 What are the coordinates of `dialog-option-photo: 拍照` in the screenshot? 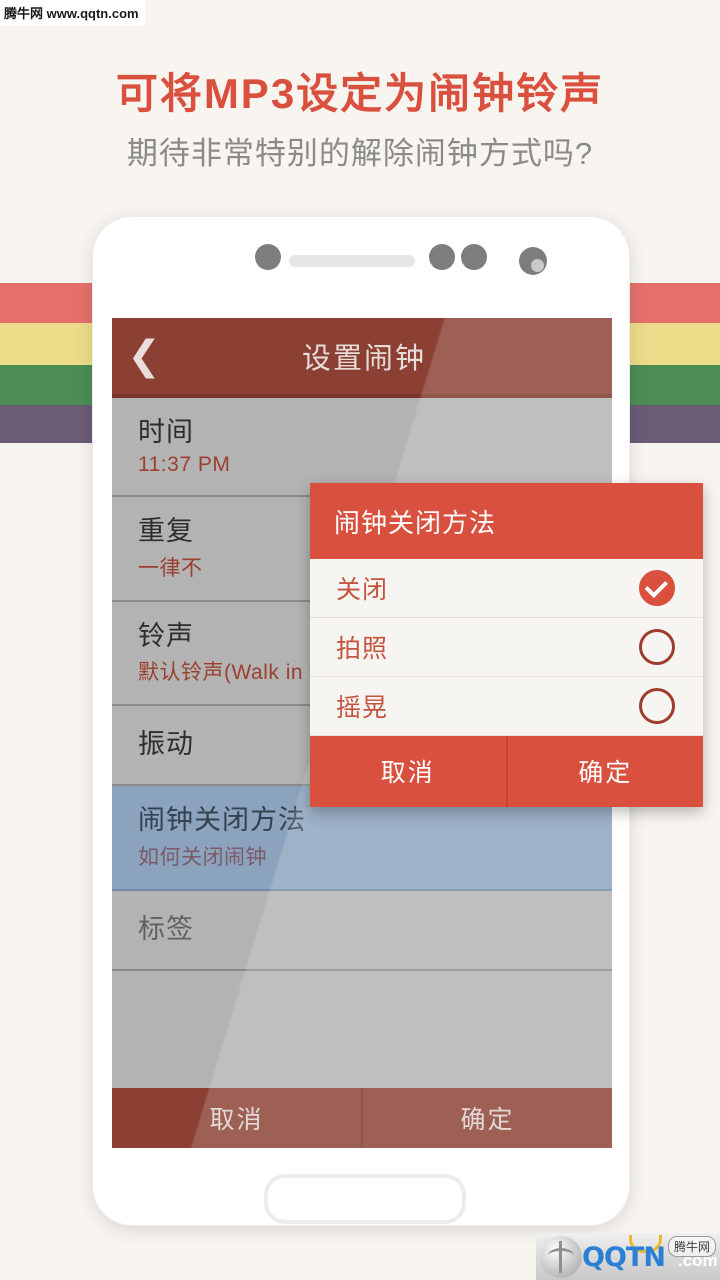 It's located at (506, 647).